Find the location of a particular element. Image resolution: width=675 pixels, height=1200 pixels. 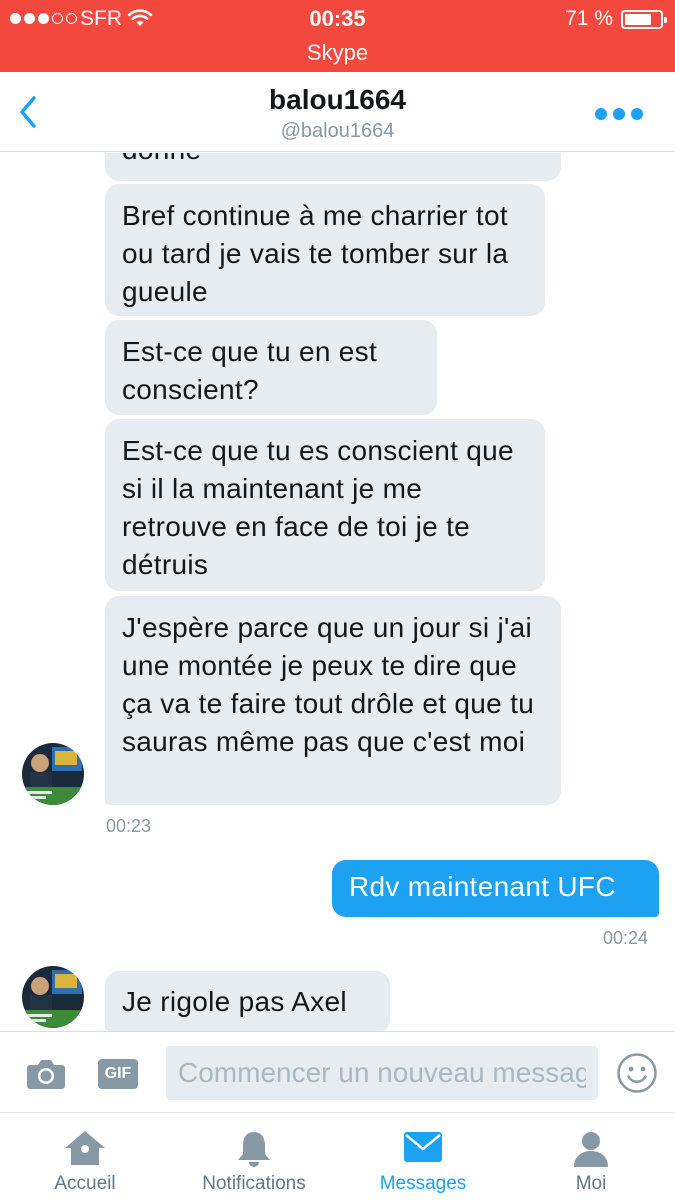

return-to-app-label: Skype is located at coordinates (337, 53).